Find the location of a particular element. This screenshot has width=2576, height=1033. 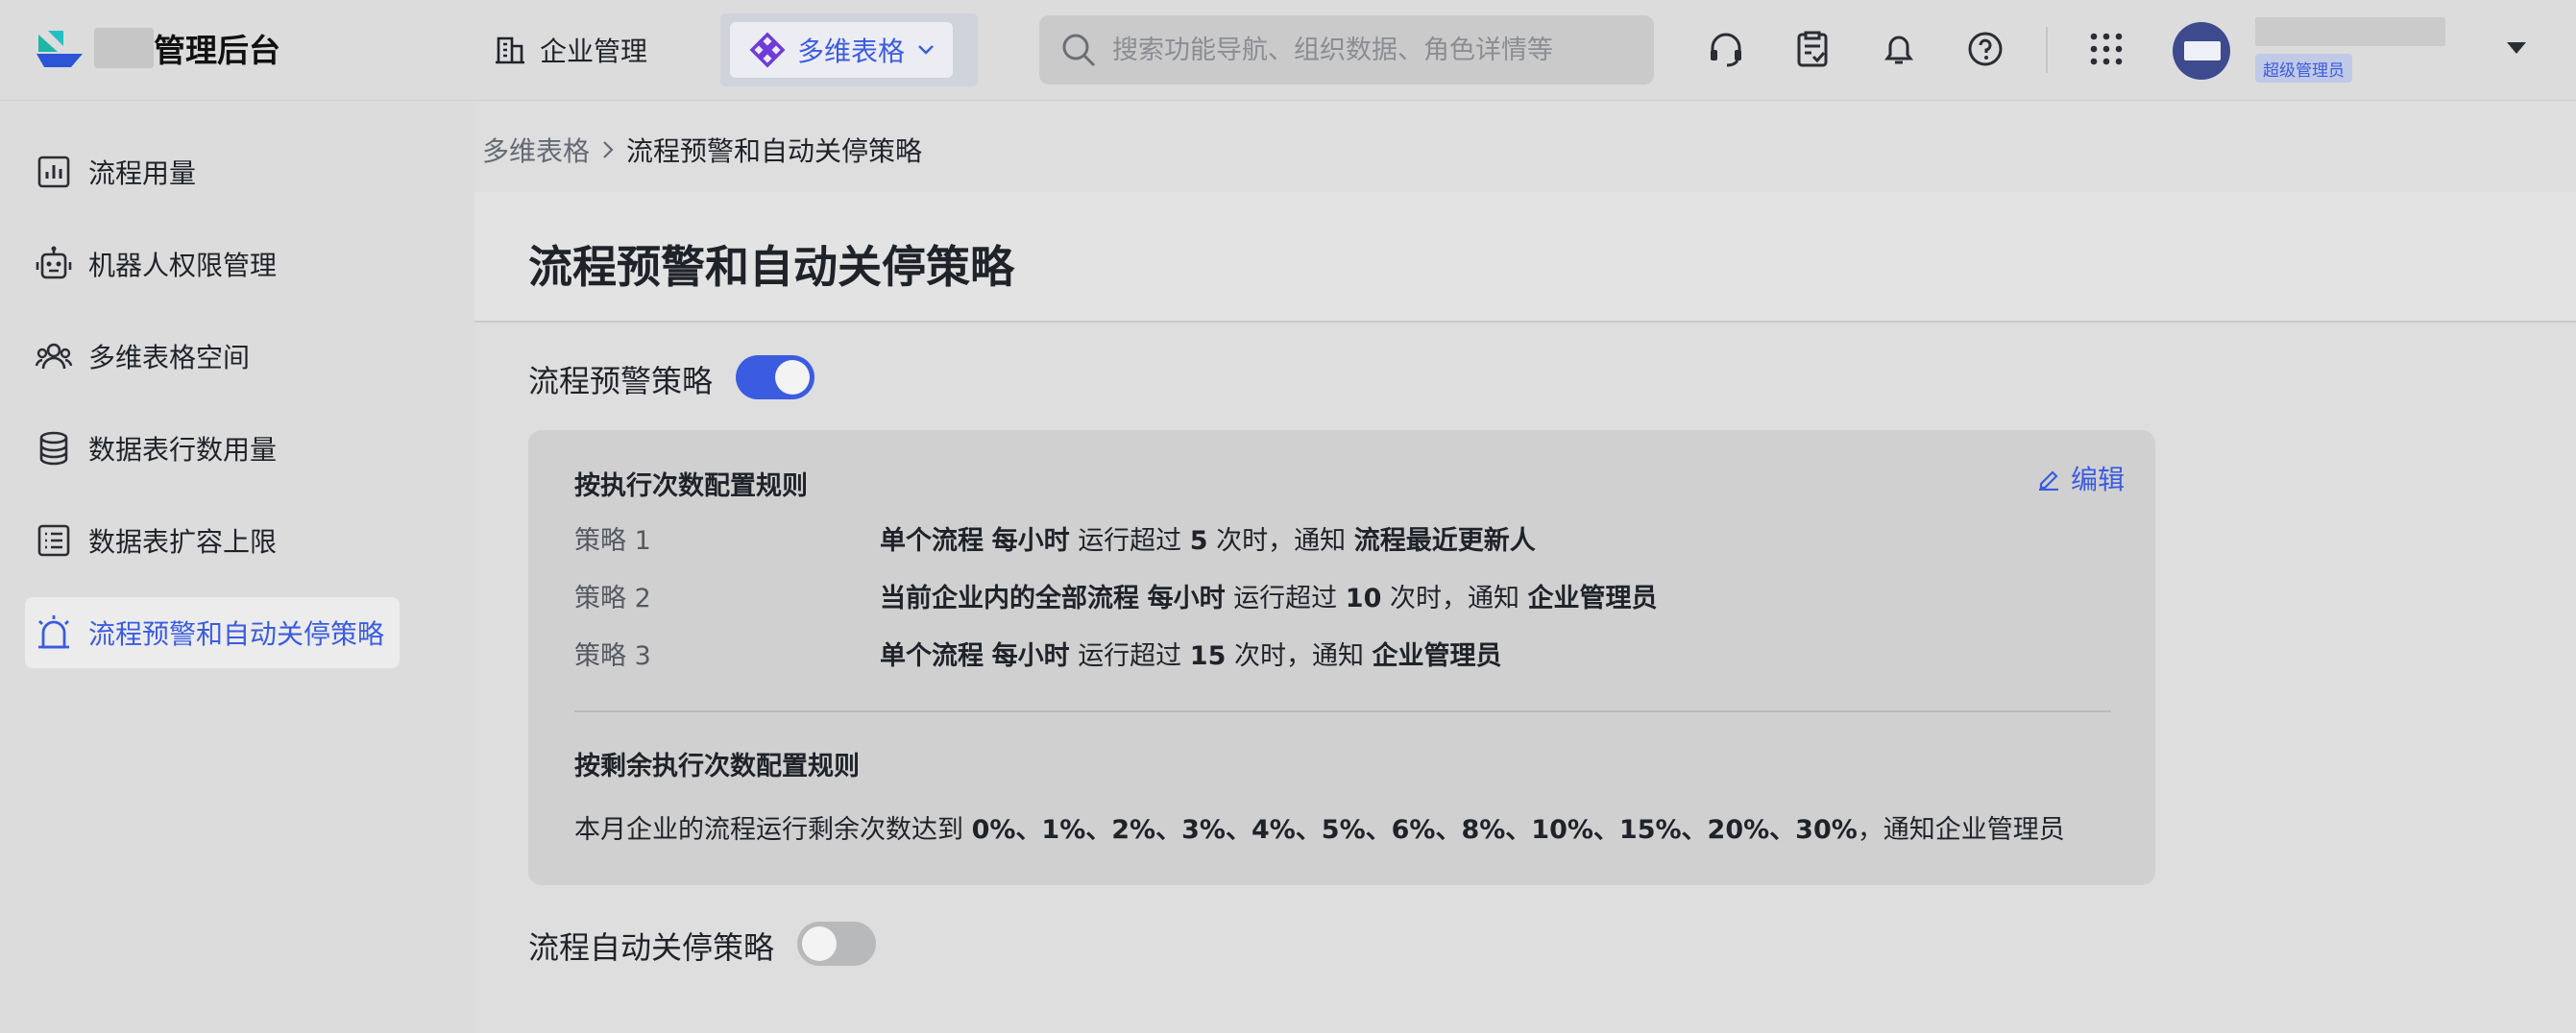

chevron-down-icon is located at coordinates (926, 50).